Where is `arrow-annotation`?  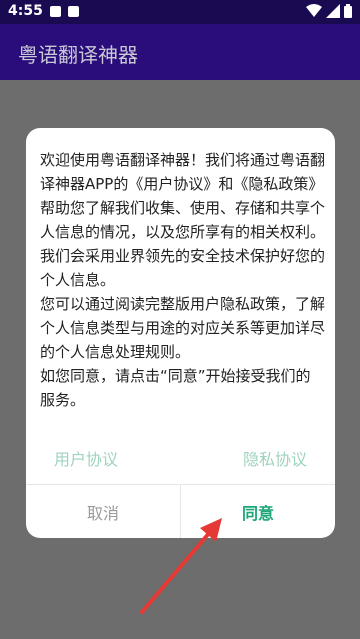
arrow-annotation is located at coordinates (181, 566).